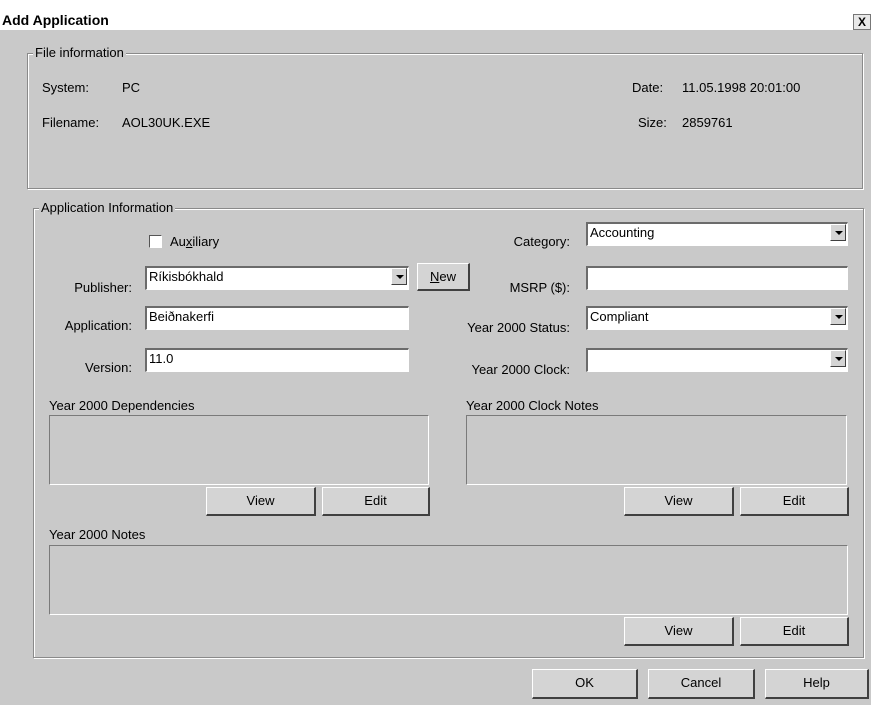 Image resolution: width=871 pixels, height=705 pixels. I want to click on date-value: 11.05.1998 20:01:00, so click(741, 87).